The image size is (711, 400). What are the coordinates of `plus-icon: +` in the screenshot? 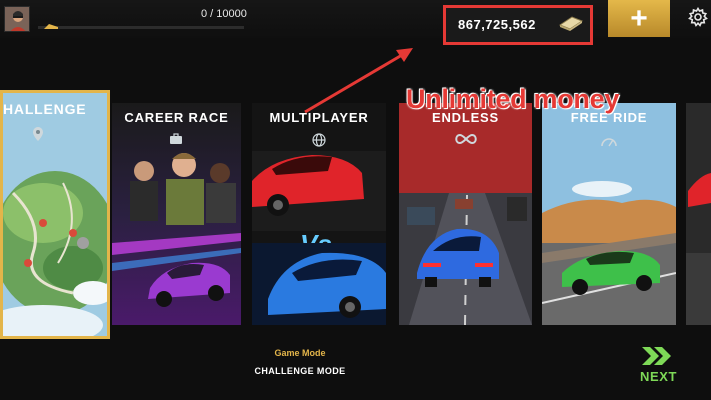 It's located at (639, 18).